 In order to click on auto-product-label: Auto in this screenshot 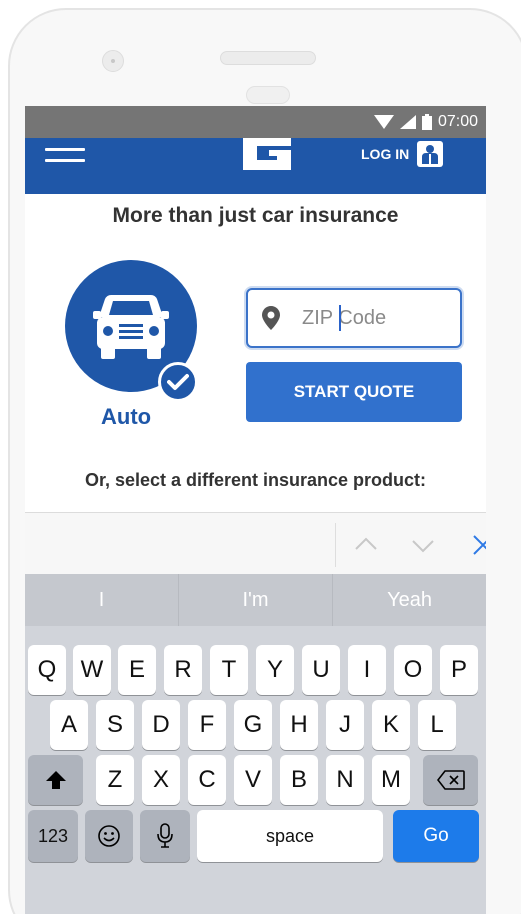, I will do `click(126, 416)`.